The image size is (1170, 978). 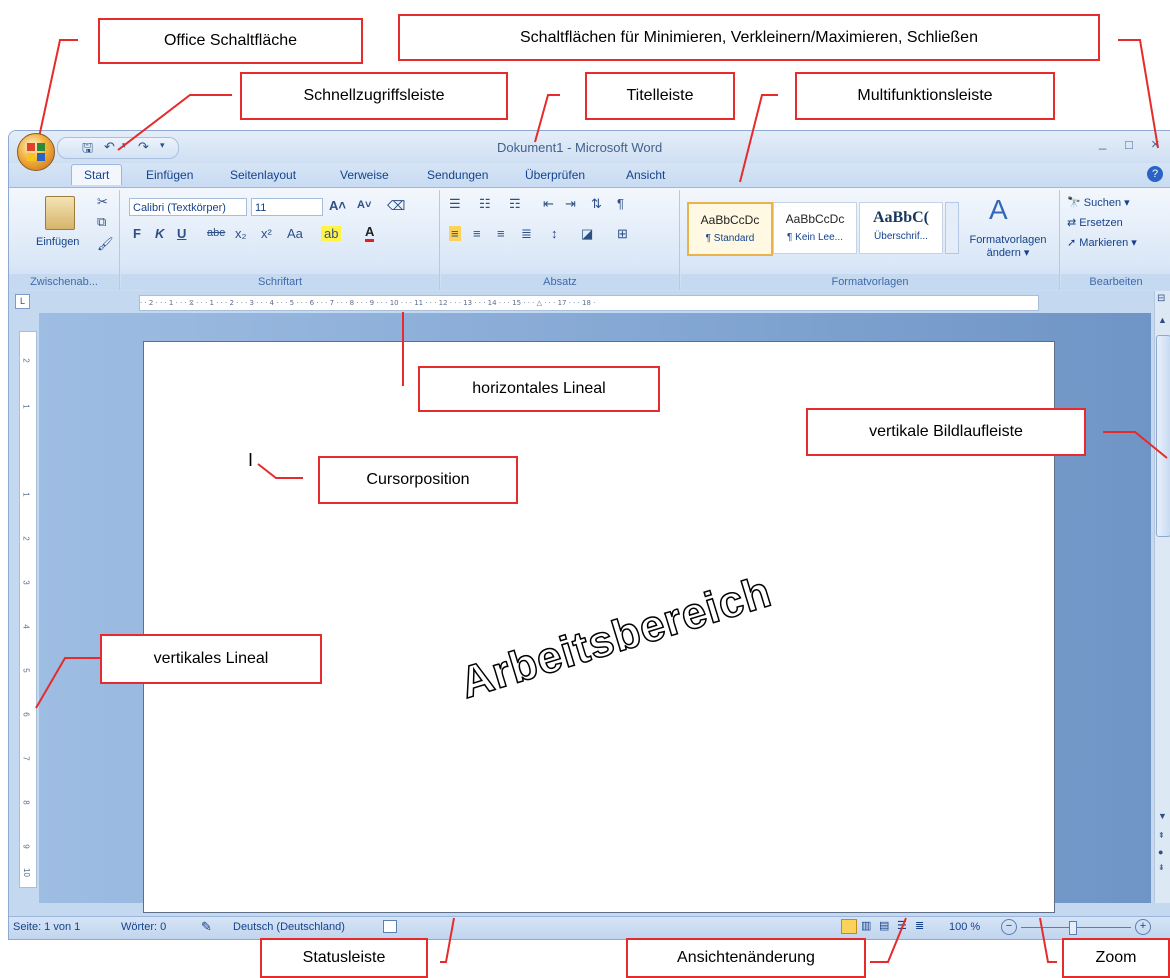 I want to click on show-formatting-icon: ¶, so click(x=620, y=203).